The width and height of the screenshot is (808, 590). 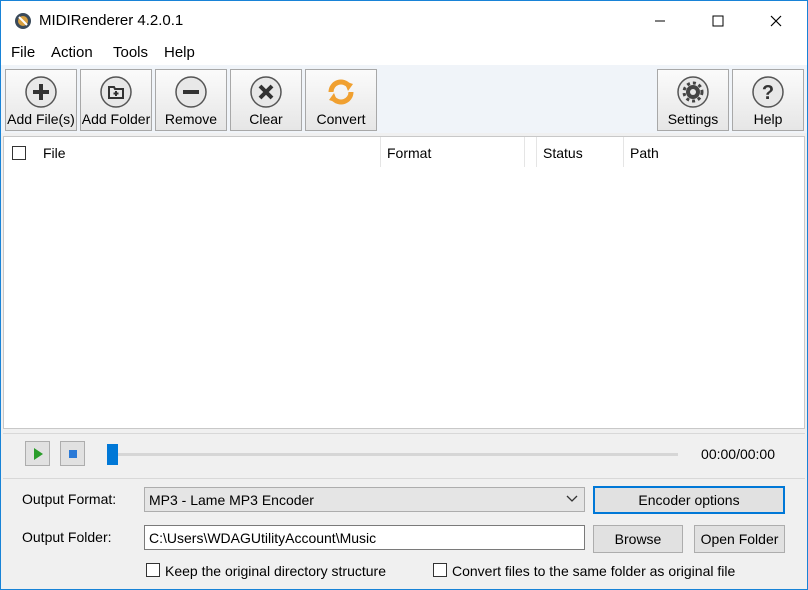 I want to click on title-bar: MIDIRenderer 4.2.0.1, so click(x=404, y=21).